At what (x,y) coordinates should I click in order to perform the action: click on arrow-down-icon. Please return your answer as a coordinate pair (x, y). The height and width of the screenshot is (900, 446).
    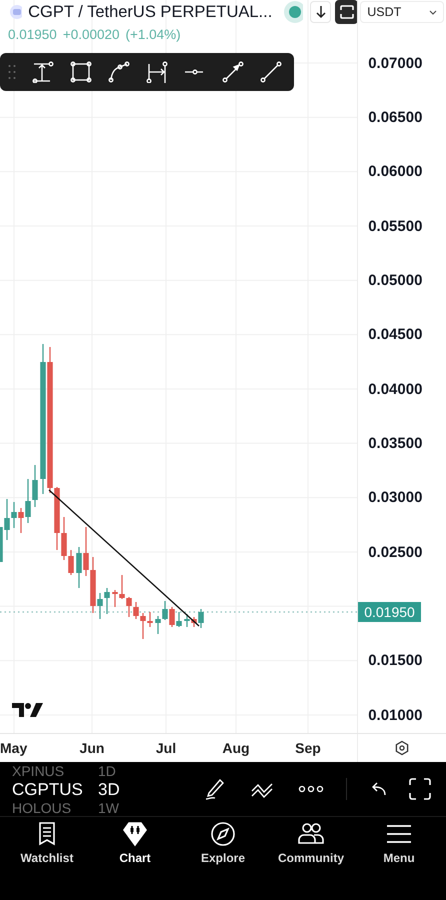
    Looking at the image, I should click on (320, 12).